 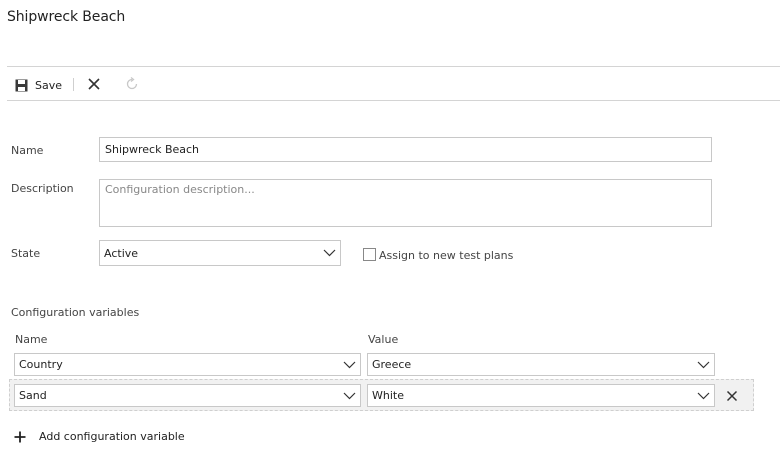 I want to click on header-divider, so click(x=393, y=66).